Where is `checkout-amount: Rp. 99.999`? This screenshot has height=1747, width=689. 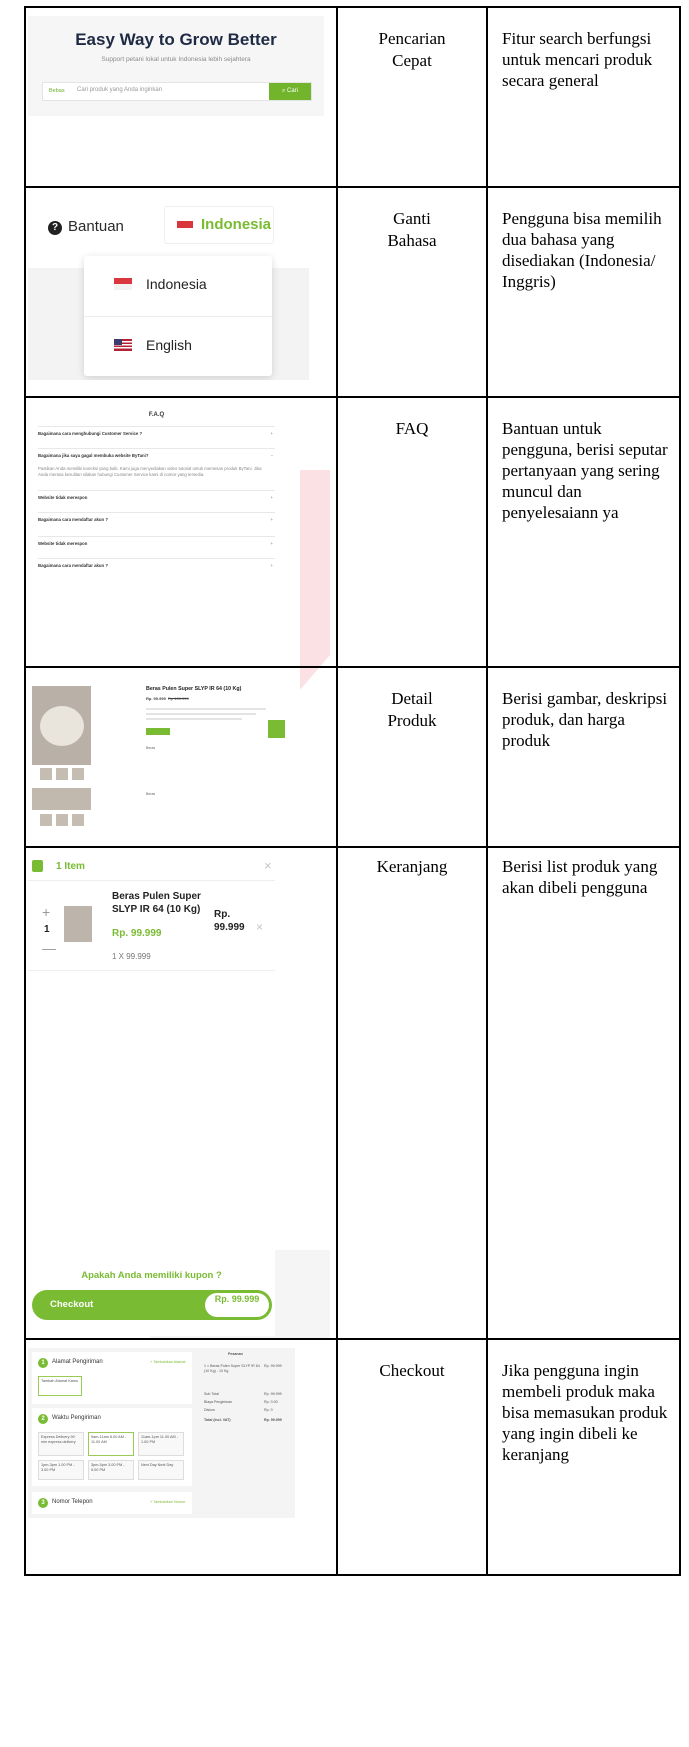
checkout-amount: Rp. 99.999 is located at coordinates (237, 1305).